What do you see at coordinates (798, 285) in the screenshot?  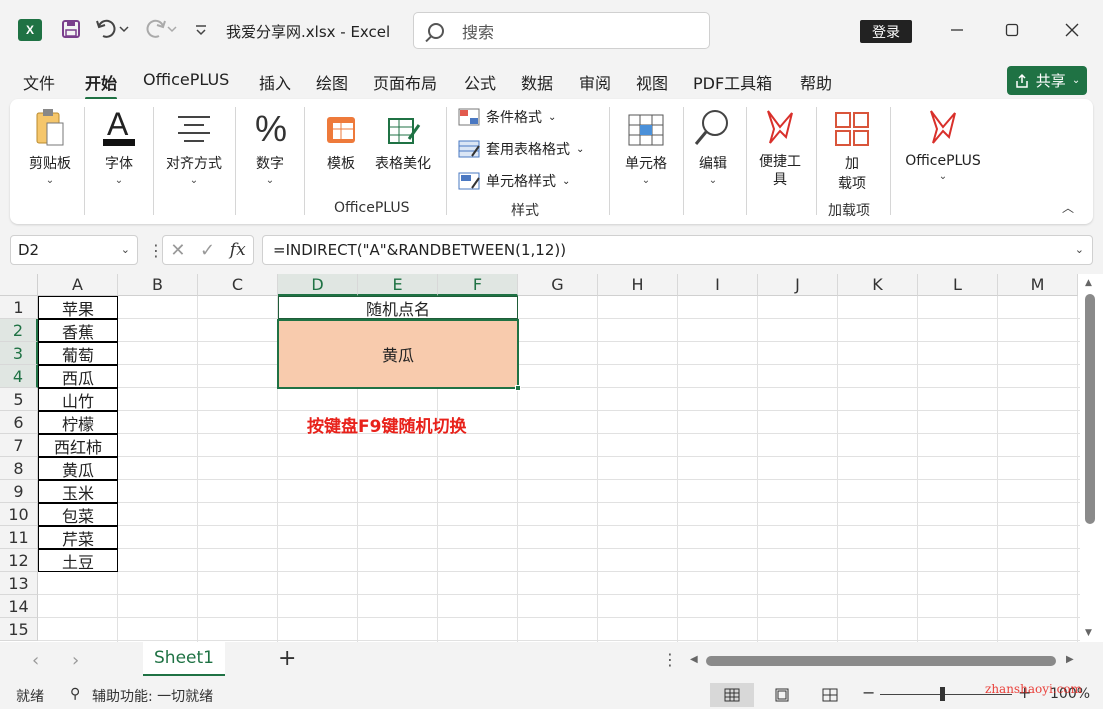 I see `column-header-j: J` at bounding box center [798, 285].